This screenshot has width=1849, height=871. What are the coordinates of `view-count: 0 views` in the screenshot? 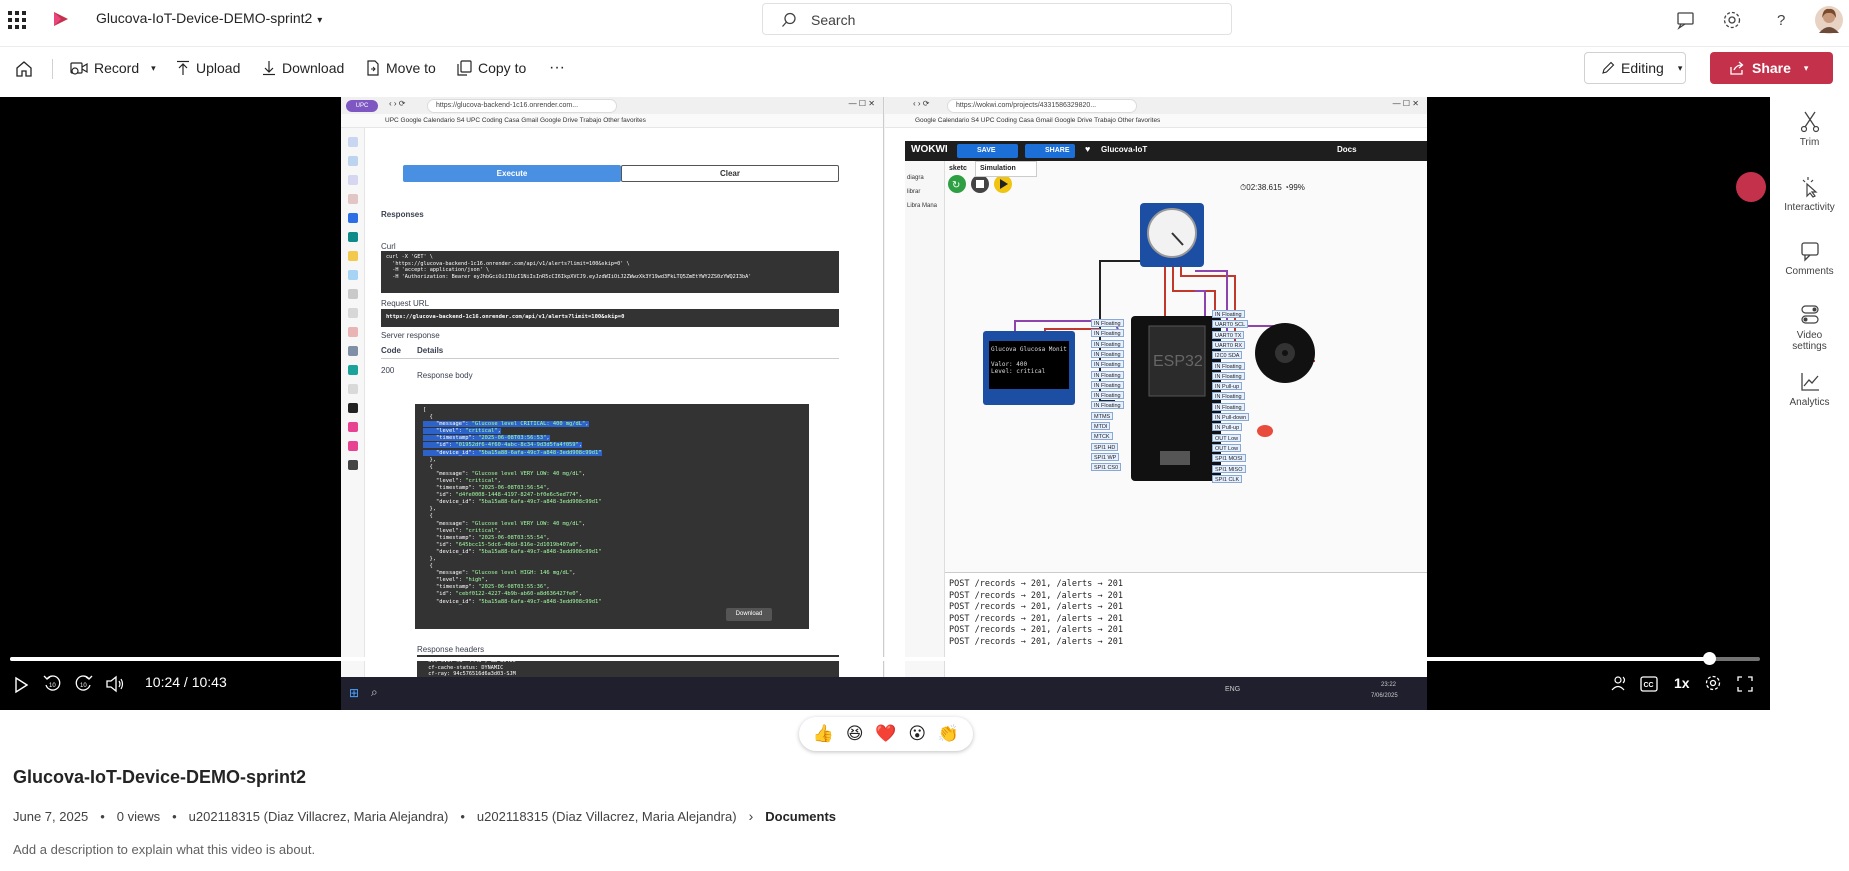 It's located at (138, 816).